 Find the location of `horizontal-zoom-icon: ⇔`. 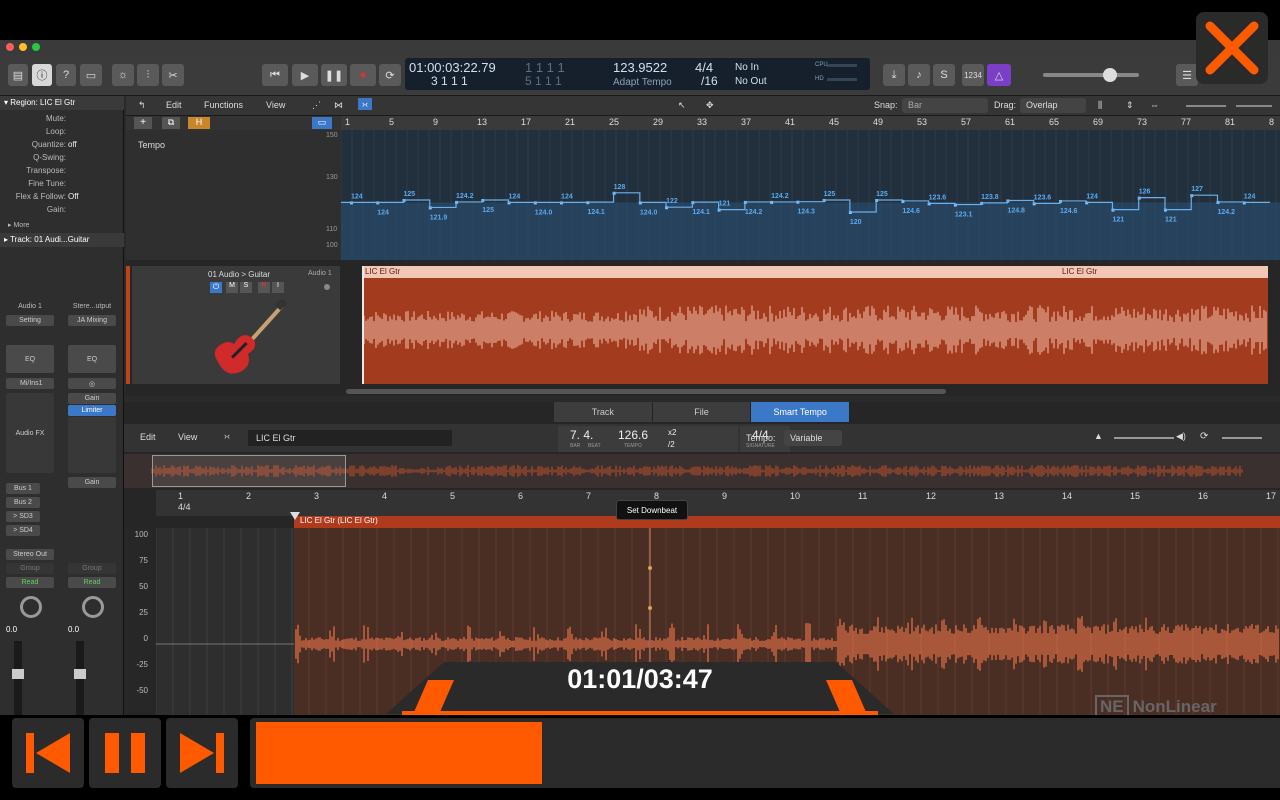

horizontal-zoom-icon: ⇔ is located at coordinates (1154, 105).